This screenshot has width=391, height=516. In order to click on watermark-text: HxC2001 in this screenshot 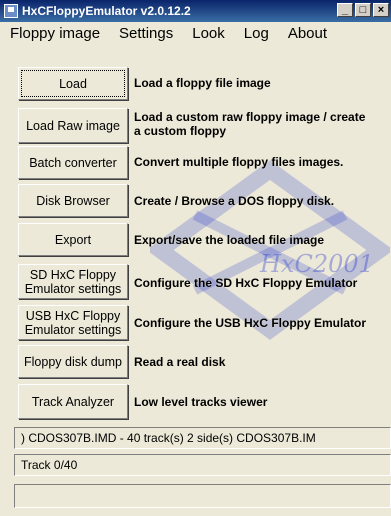, I will do `click(316, 264)`.